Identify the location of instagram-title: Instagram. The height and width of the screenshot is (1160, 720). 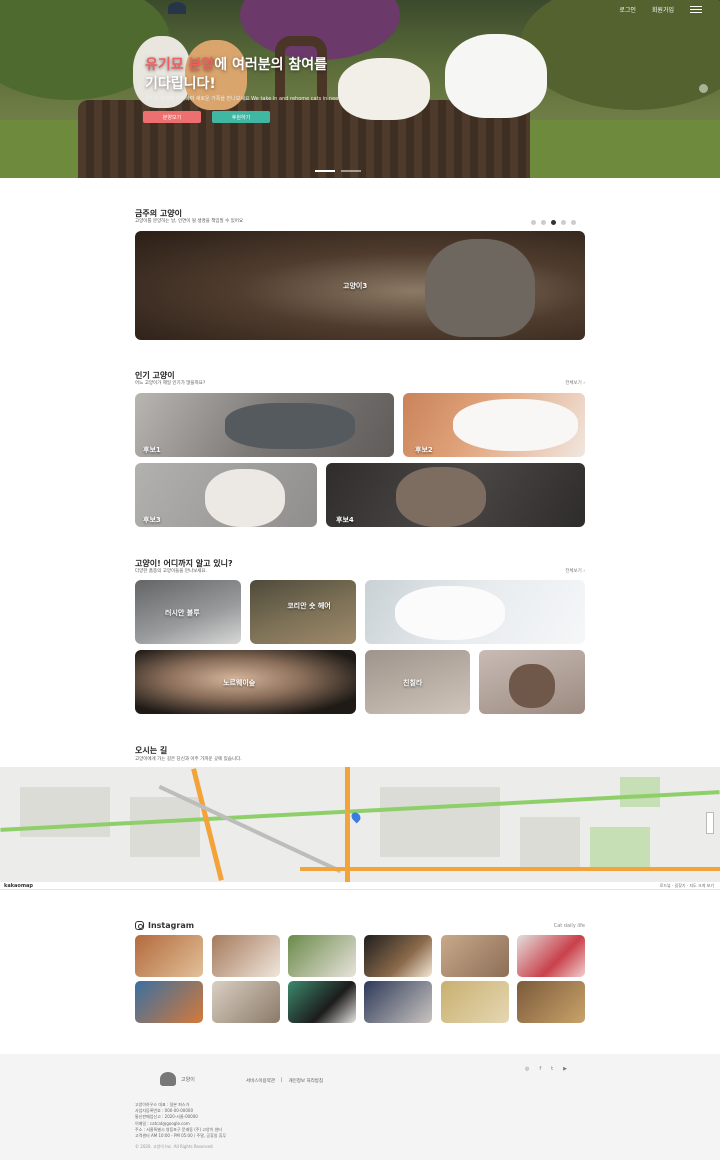
(171, 925).